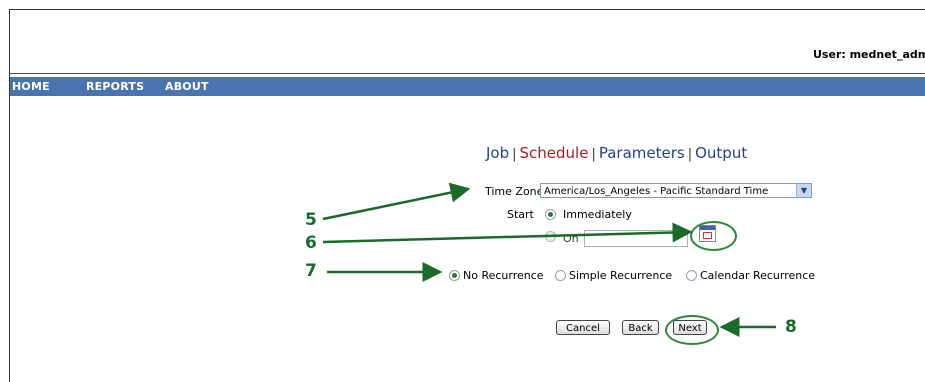 The width and height of the screenshot is (925, 382). Describe the element at coordinates (311, 271) in the screenshot. I see `annotation-number-7: 7` at that location.